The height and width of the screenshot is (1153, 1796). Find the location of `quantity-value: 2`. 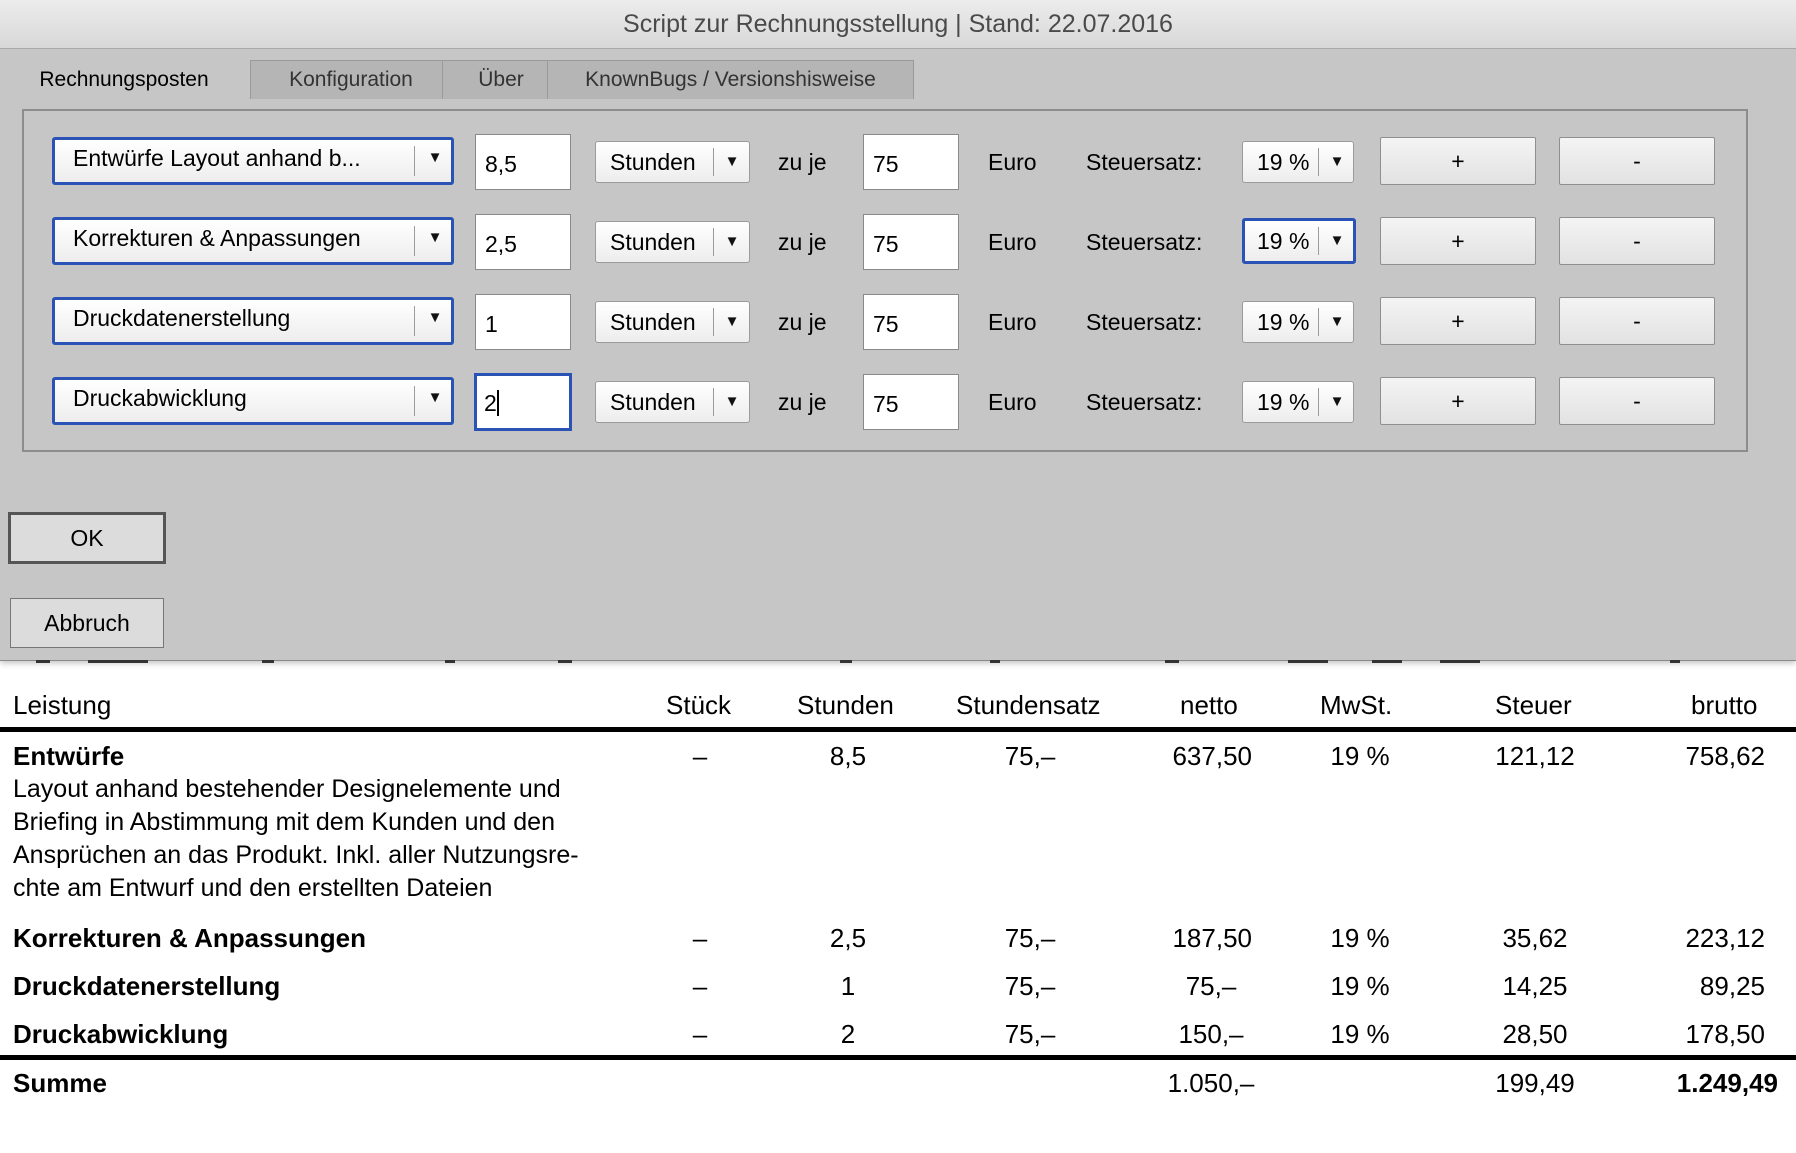

quantity-value: 2 is located at coordinates (490, 403).